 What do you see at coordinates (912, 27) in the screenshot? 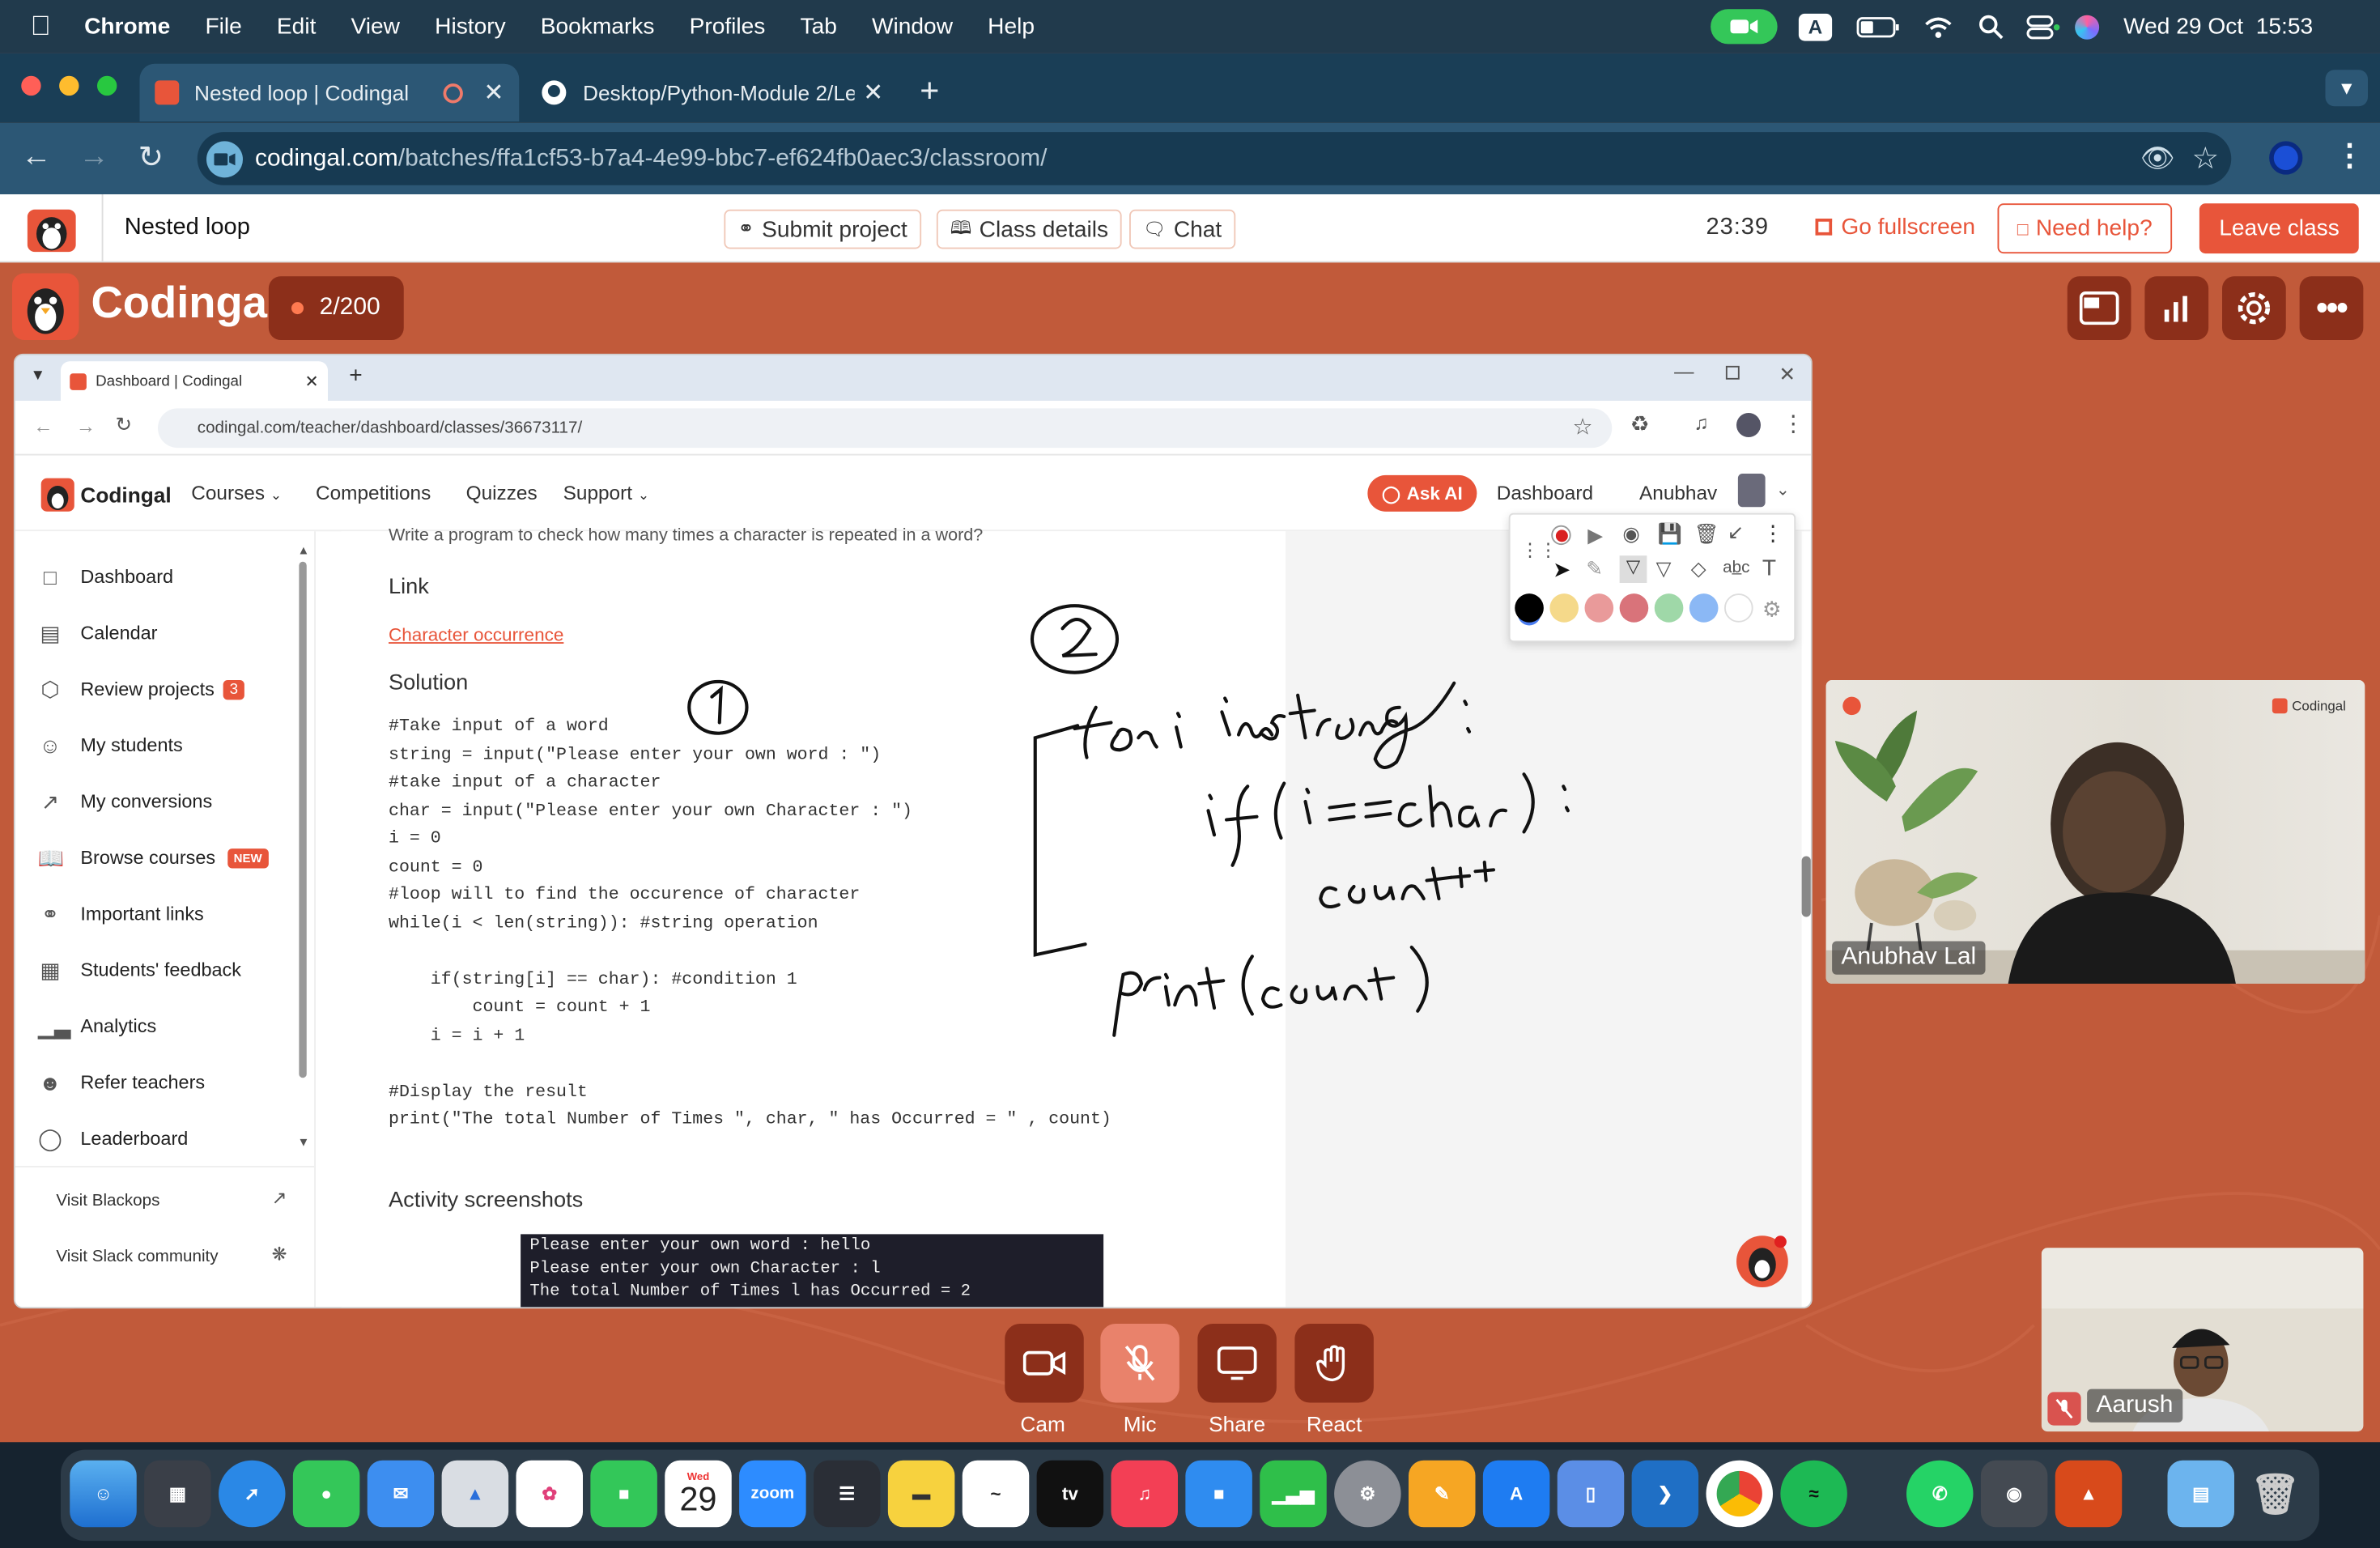
I see `menu-window: Window` at bounding box center [912, 27].